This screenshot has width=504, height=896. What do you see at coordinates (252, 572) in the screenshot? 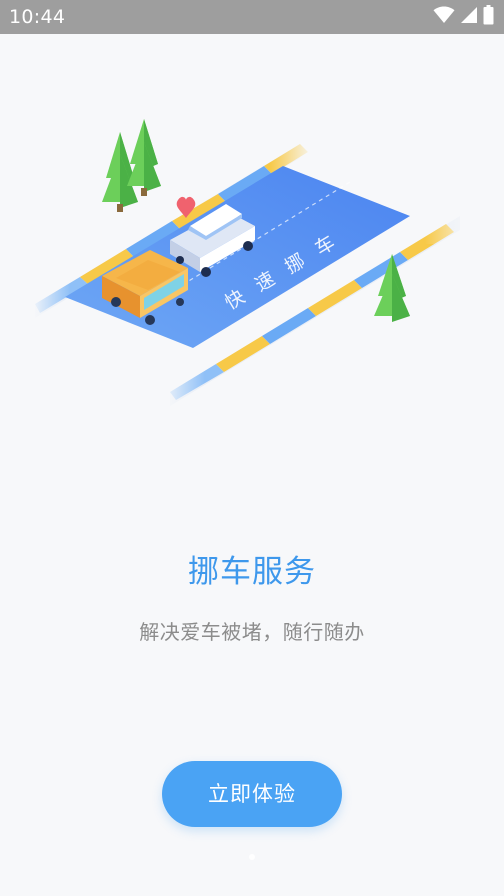
I see `page-title: 挪车服务` at bounding box center [252, 572].